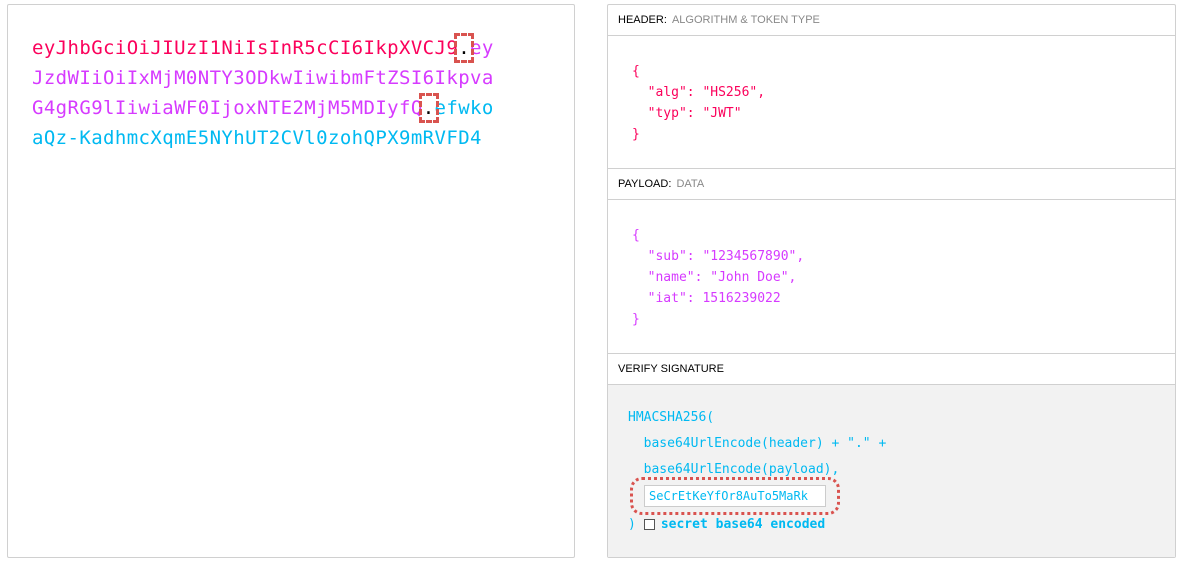 Image resolution: width=1183 pixels, height=569 pixels. Describe the element at coordinates (671, 417) in the screenshot. I see `code-line: HMACSHA256(` at that location.